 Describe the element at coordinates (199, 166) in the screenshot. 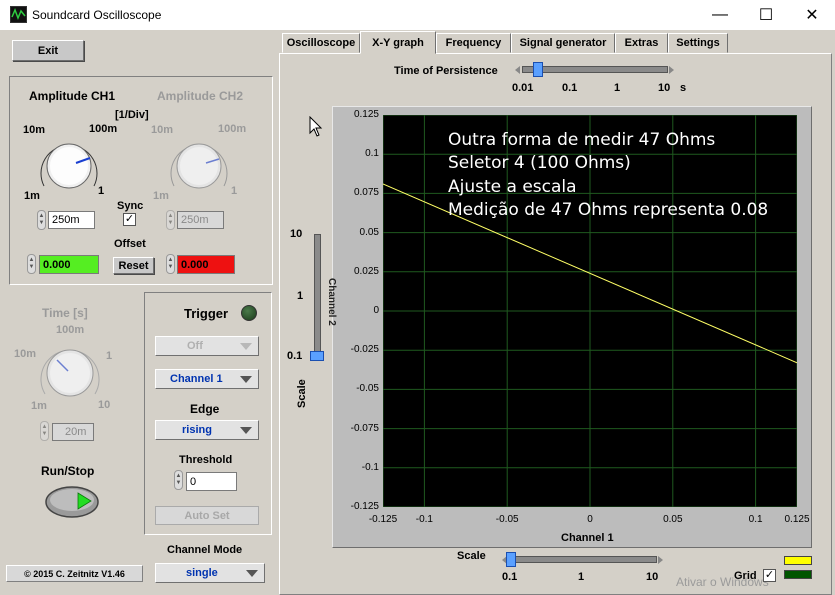

I see `ch2-amplitude-knob` at that location.